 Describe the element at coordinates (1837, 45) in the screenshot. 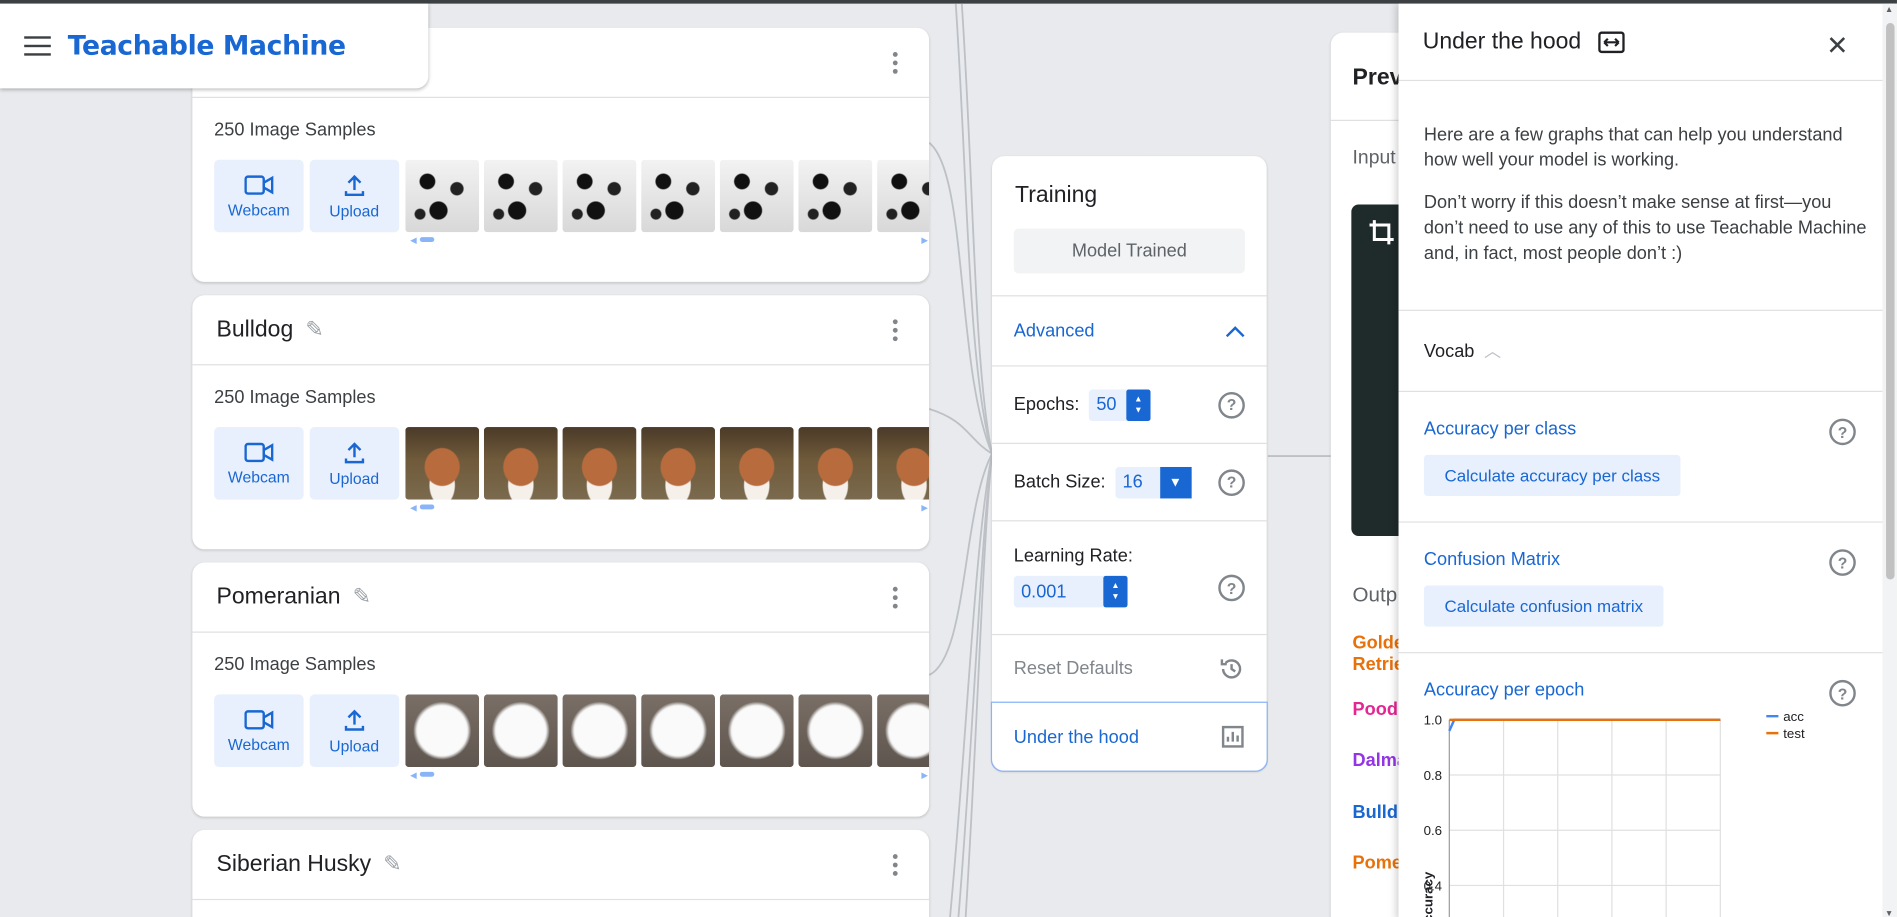

I see `close-icon: ✕` at that location.